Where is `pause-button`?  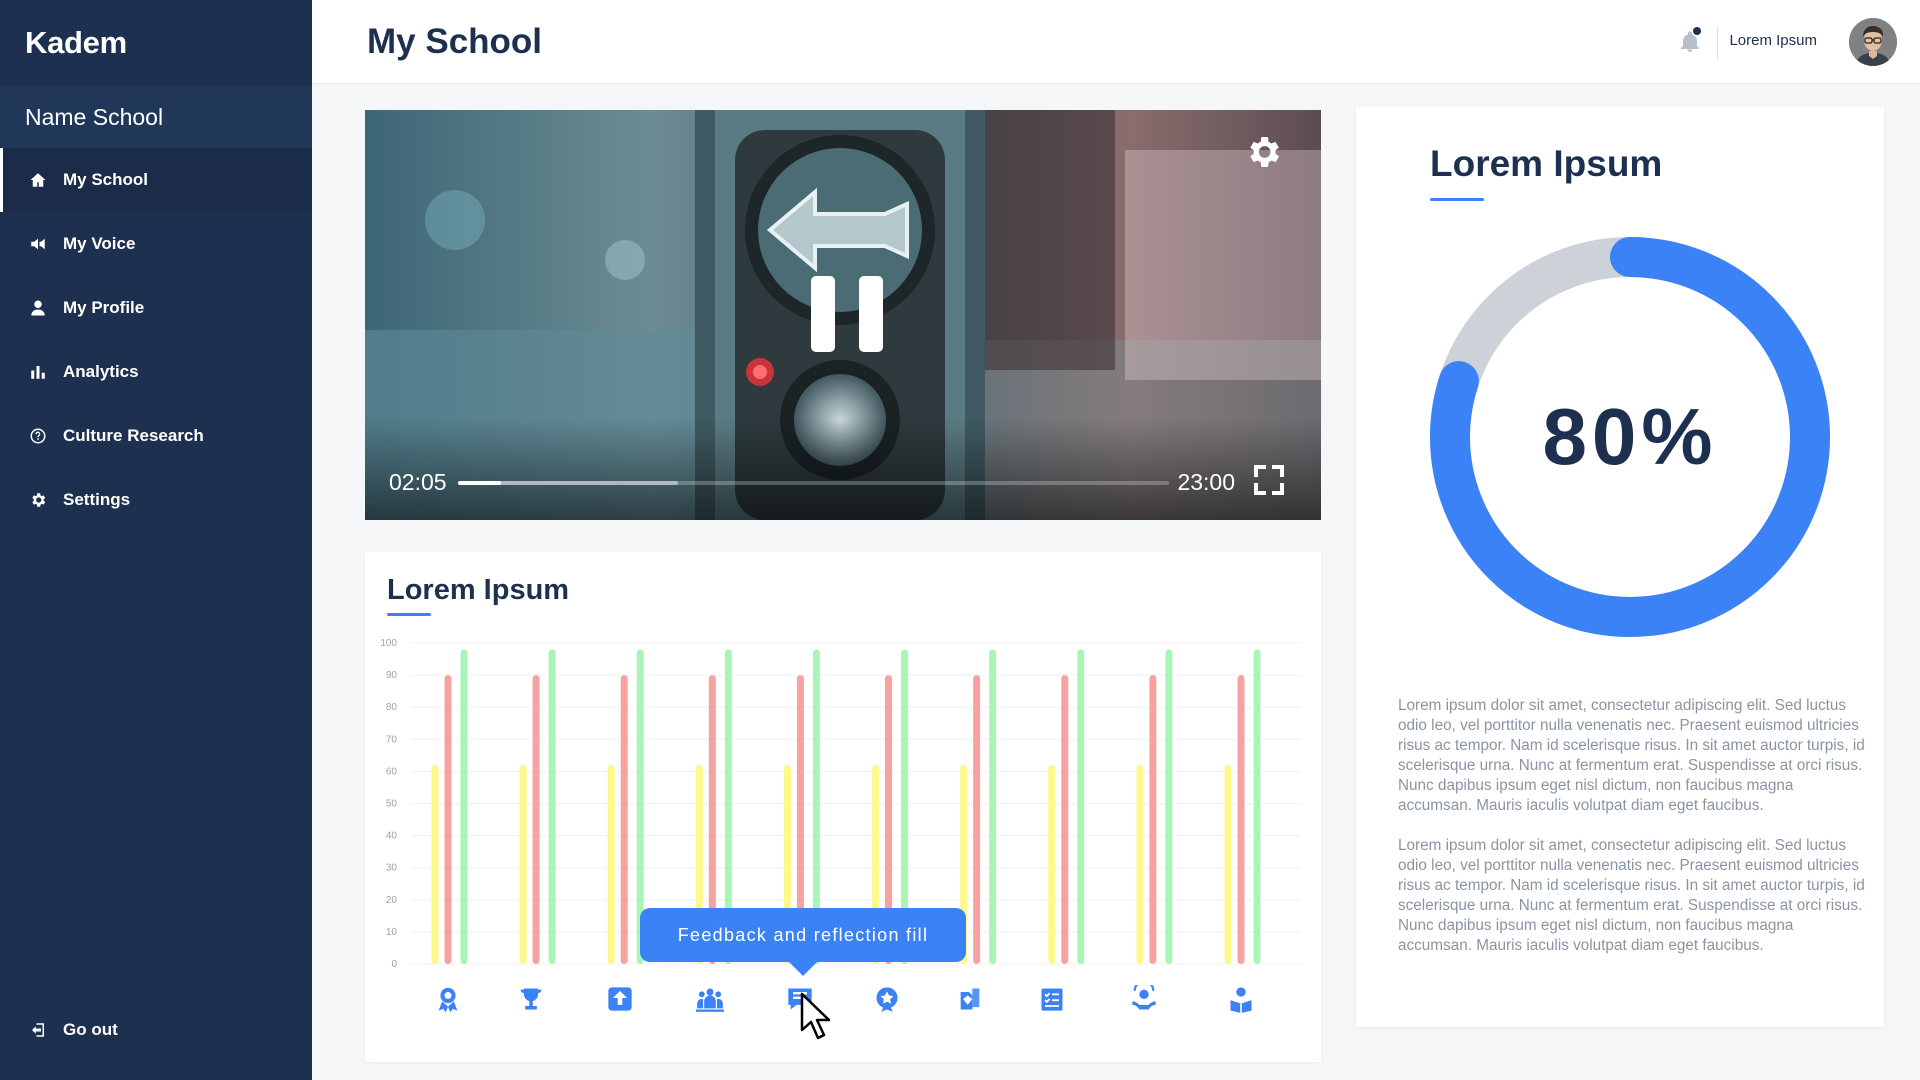
pause-button is located at coordinates (847, 314).